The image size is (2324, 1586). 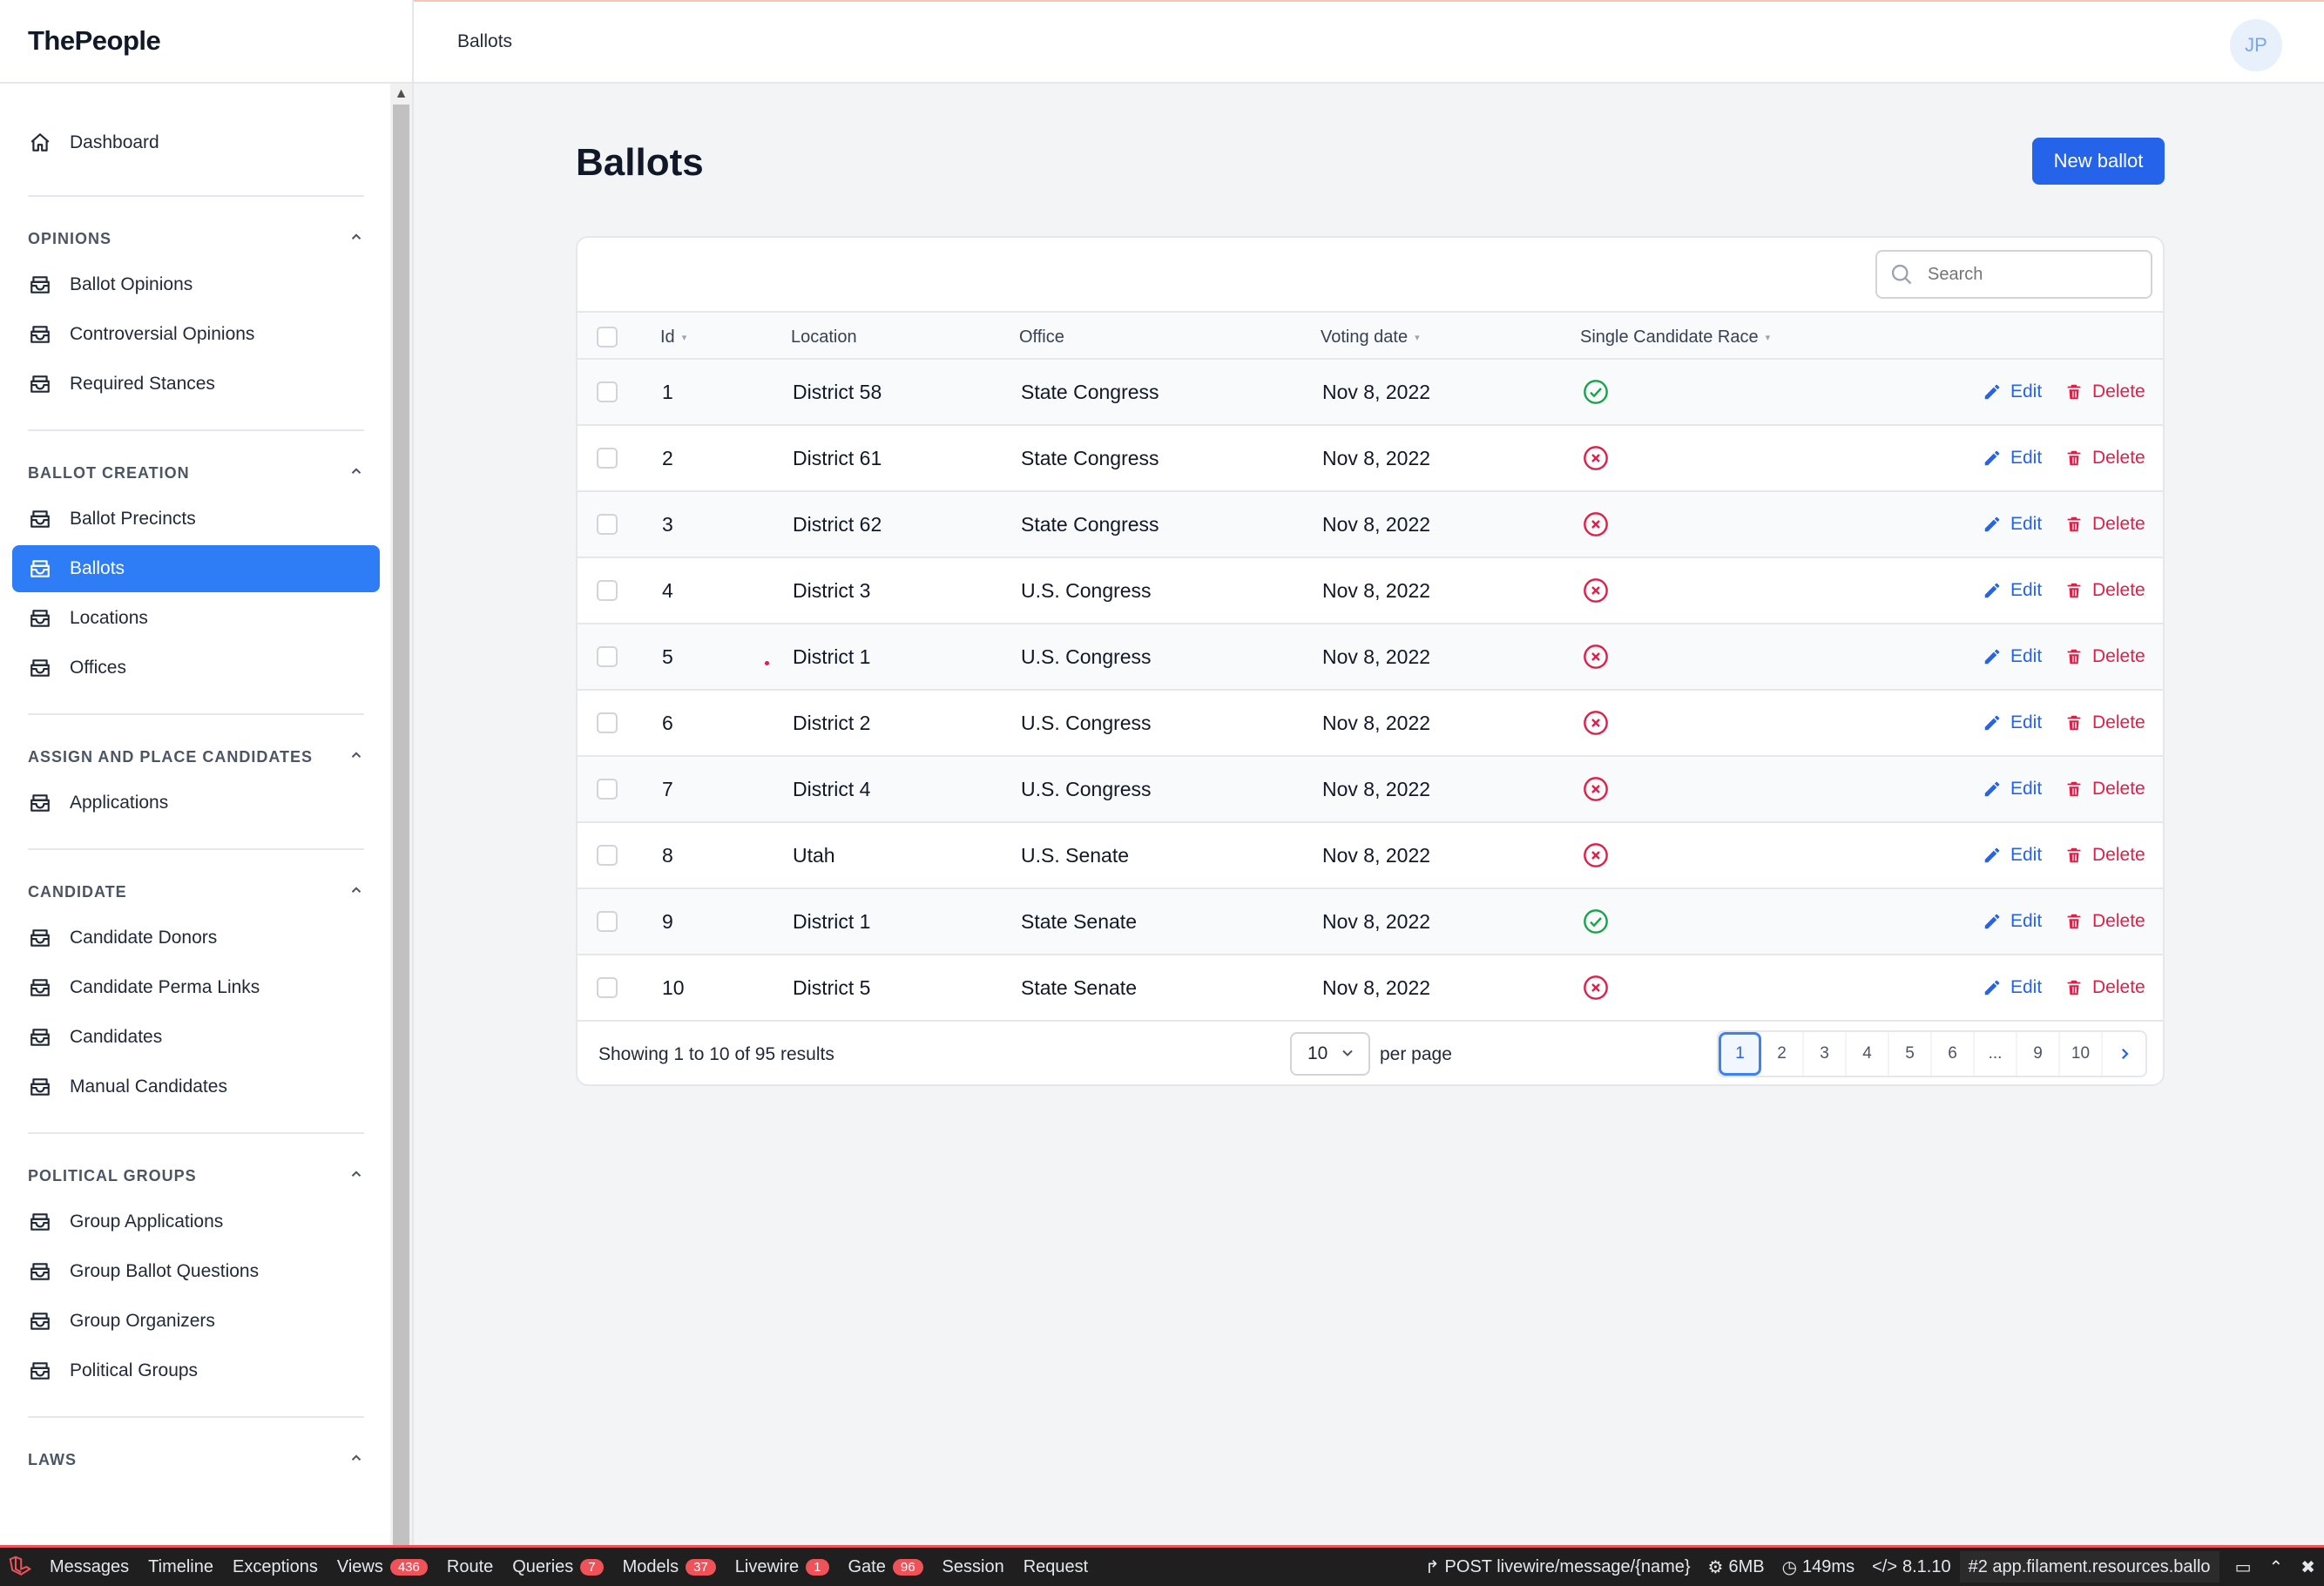 I want to click on page-button: 5, so click(x=1910, y=1054).